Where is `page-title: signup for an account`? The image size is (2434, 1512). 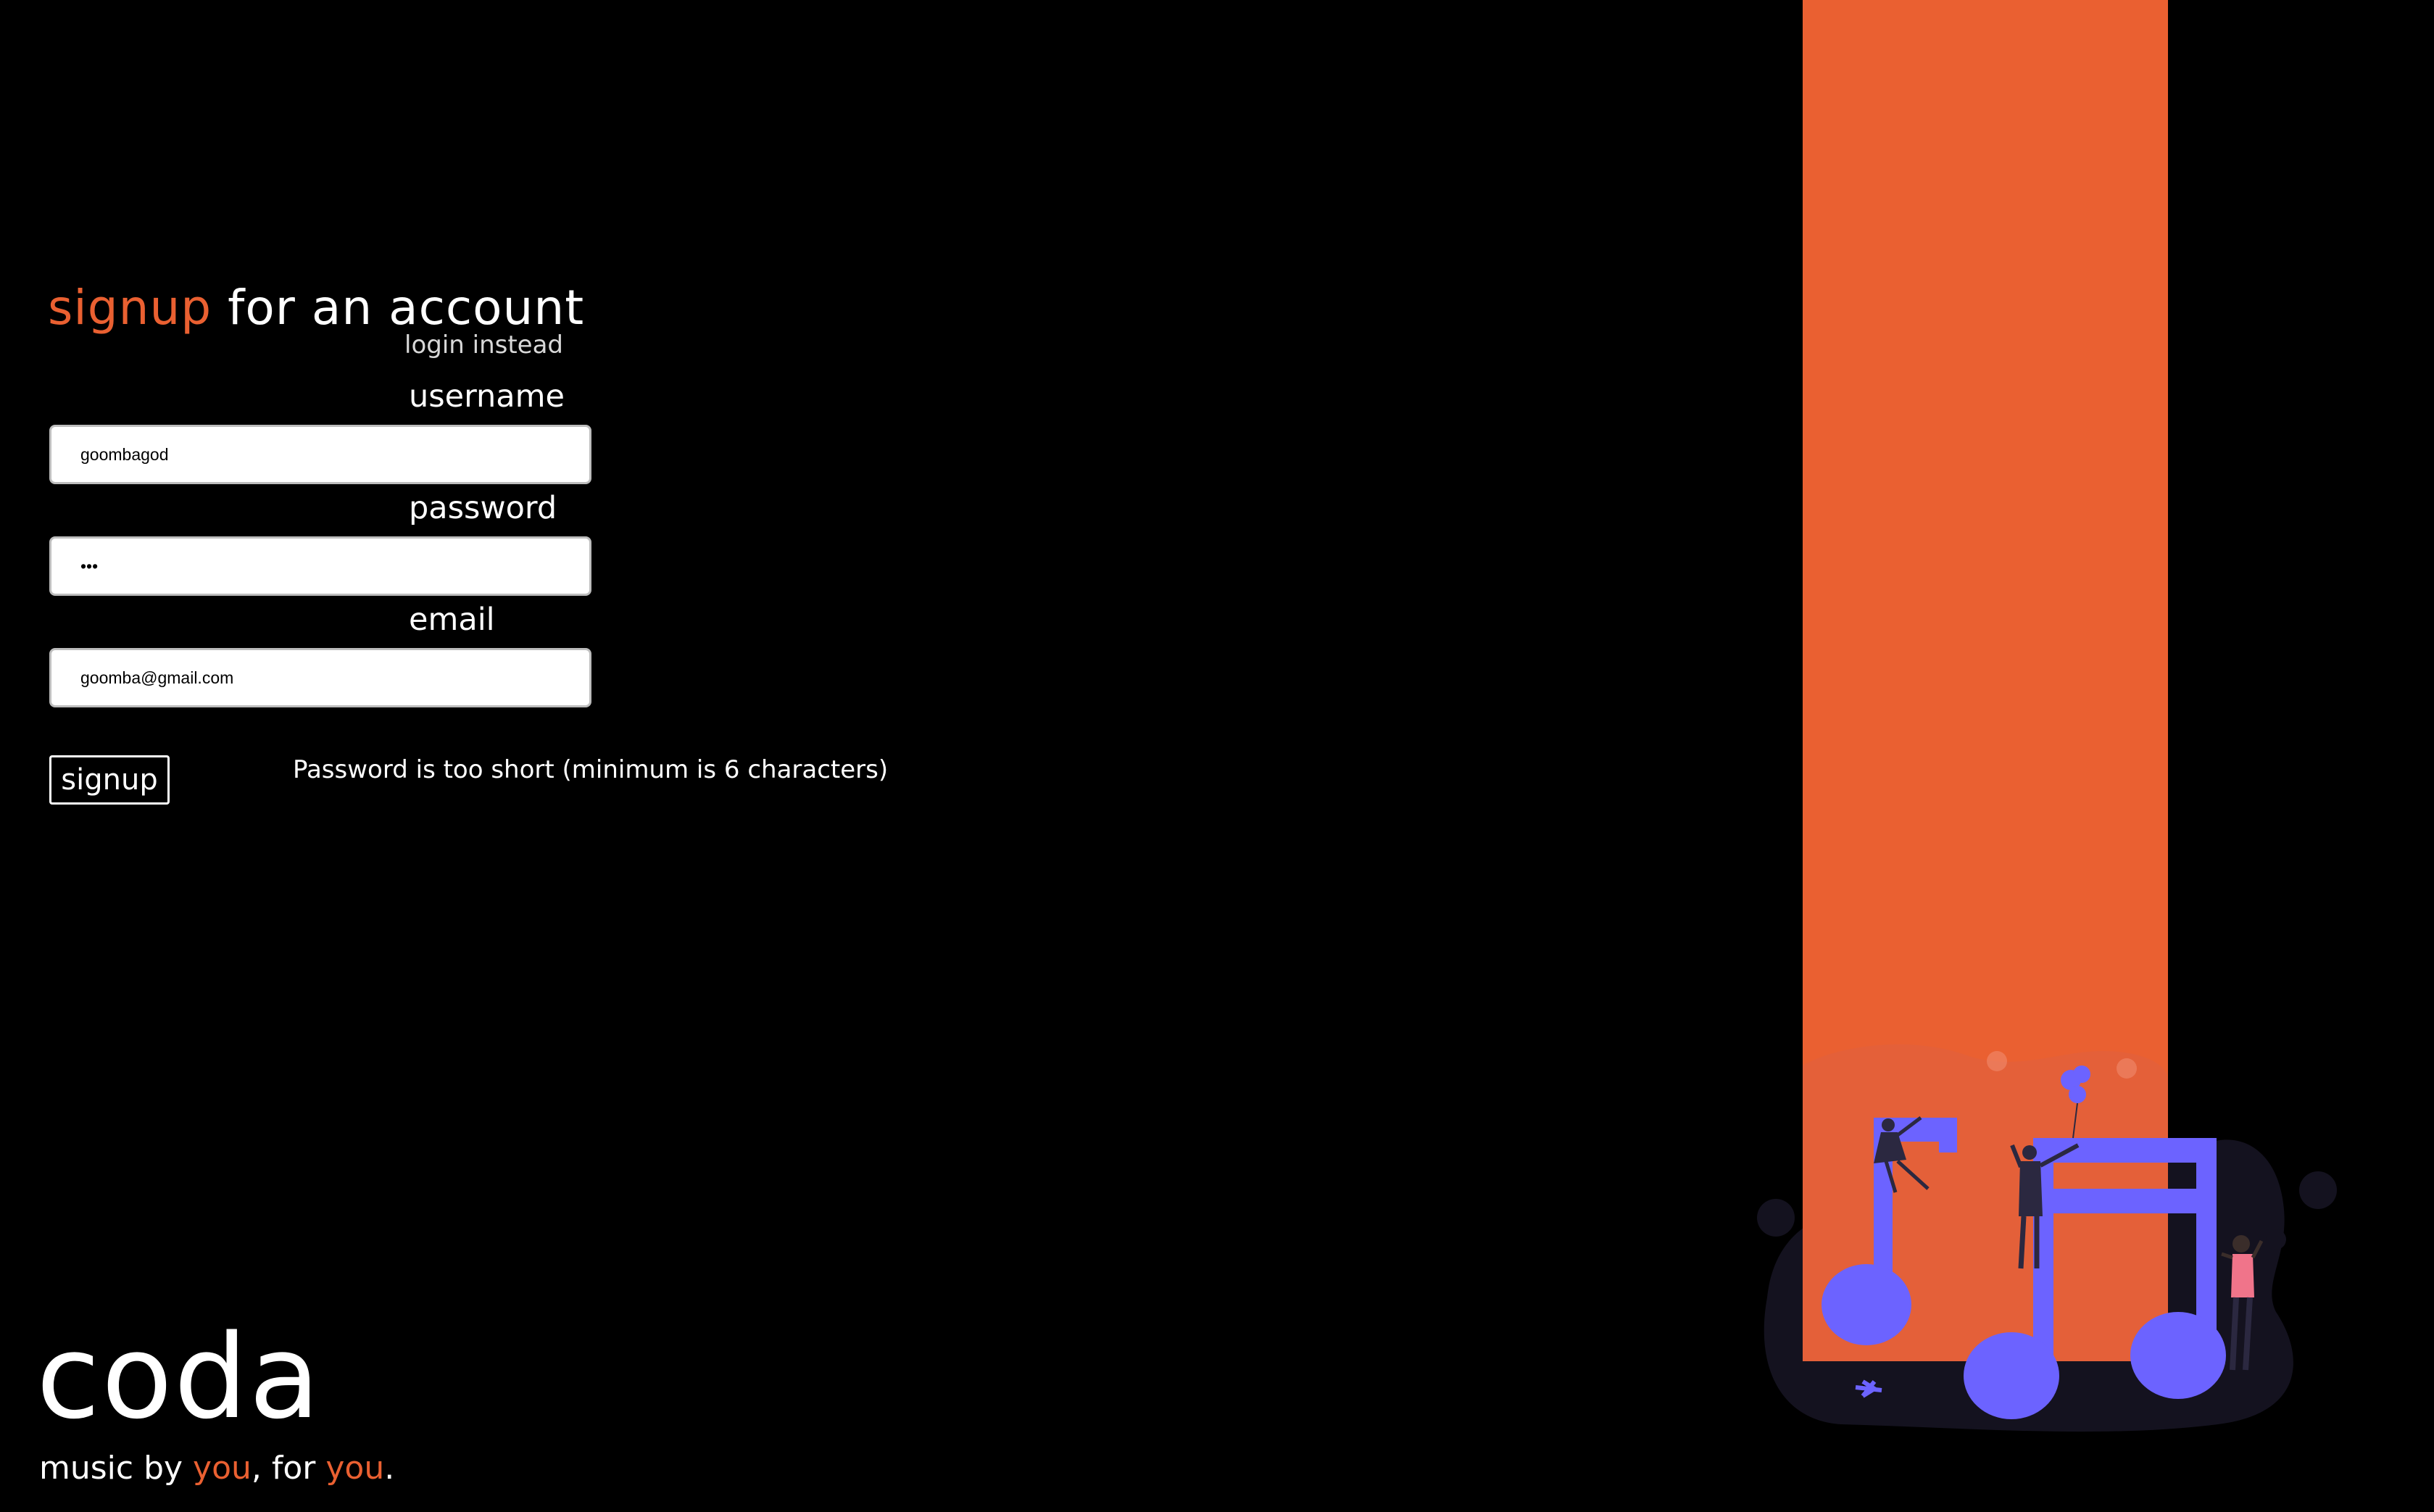
page-title: signup for an account is located at coordinates (316, 308).